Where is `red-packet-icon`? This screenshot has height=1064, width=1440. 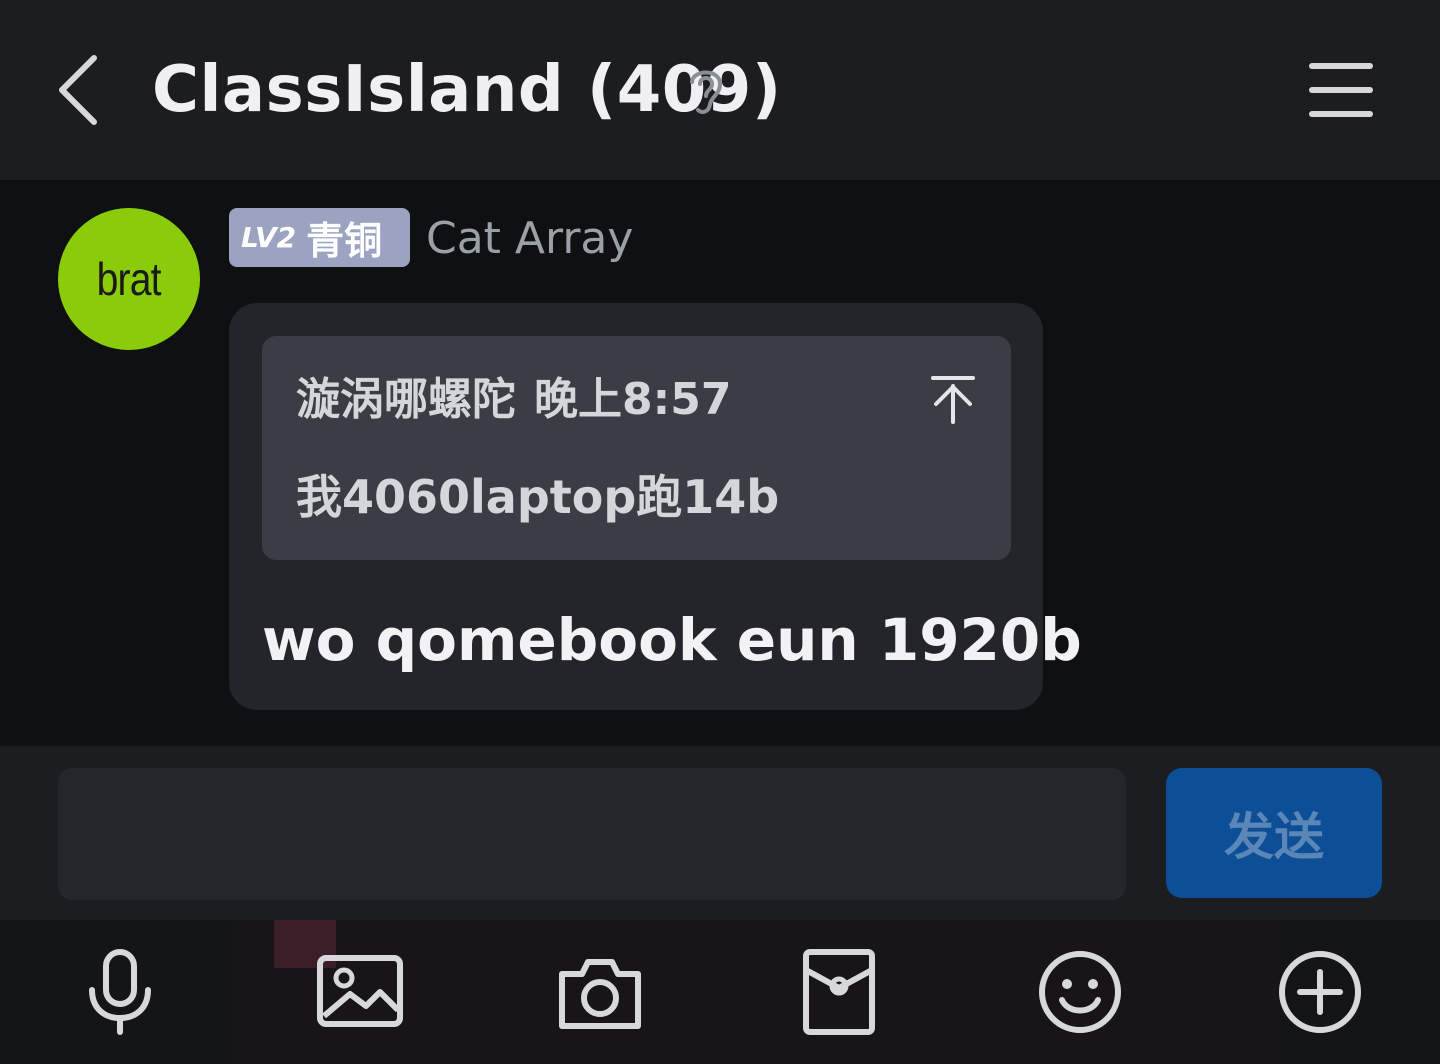
red-packet-icon is located at coordinates (840, 992).